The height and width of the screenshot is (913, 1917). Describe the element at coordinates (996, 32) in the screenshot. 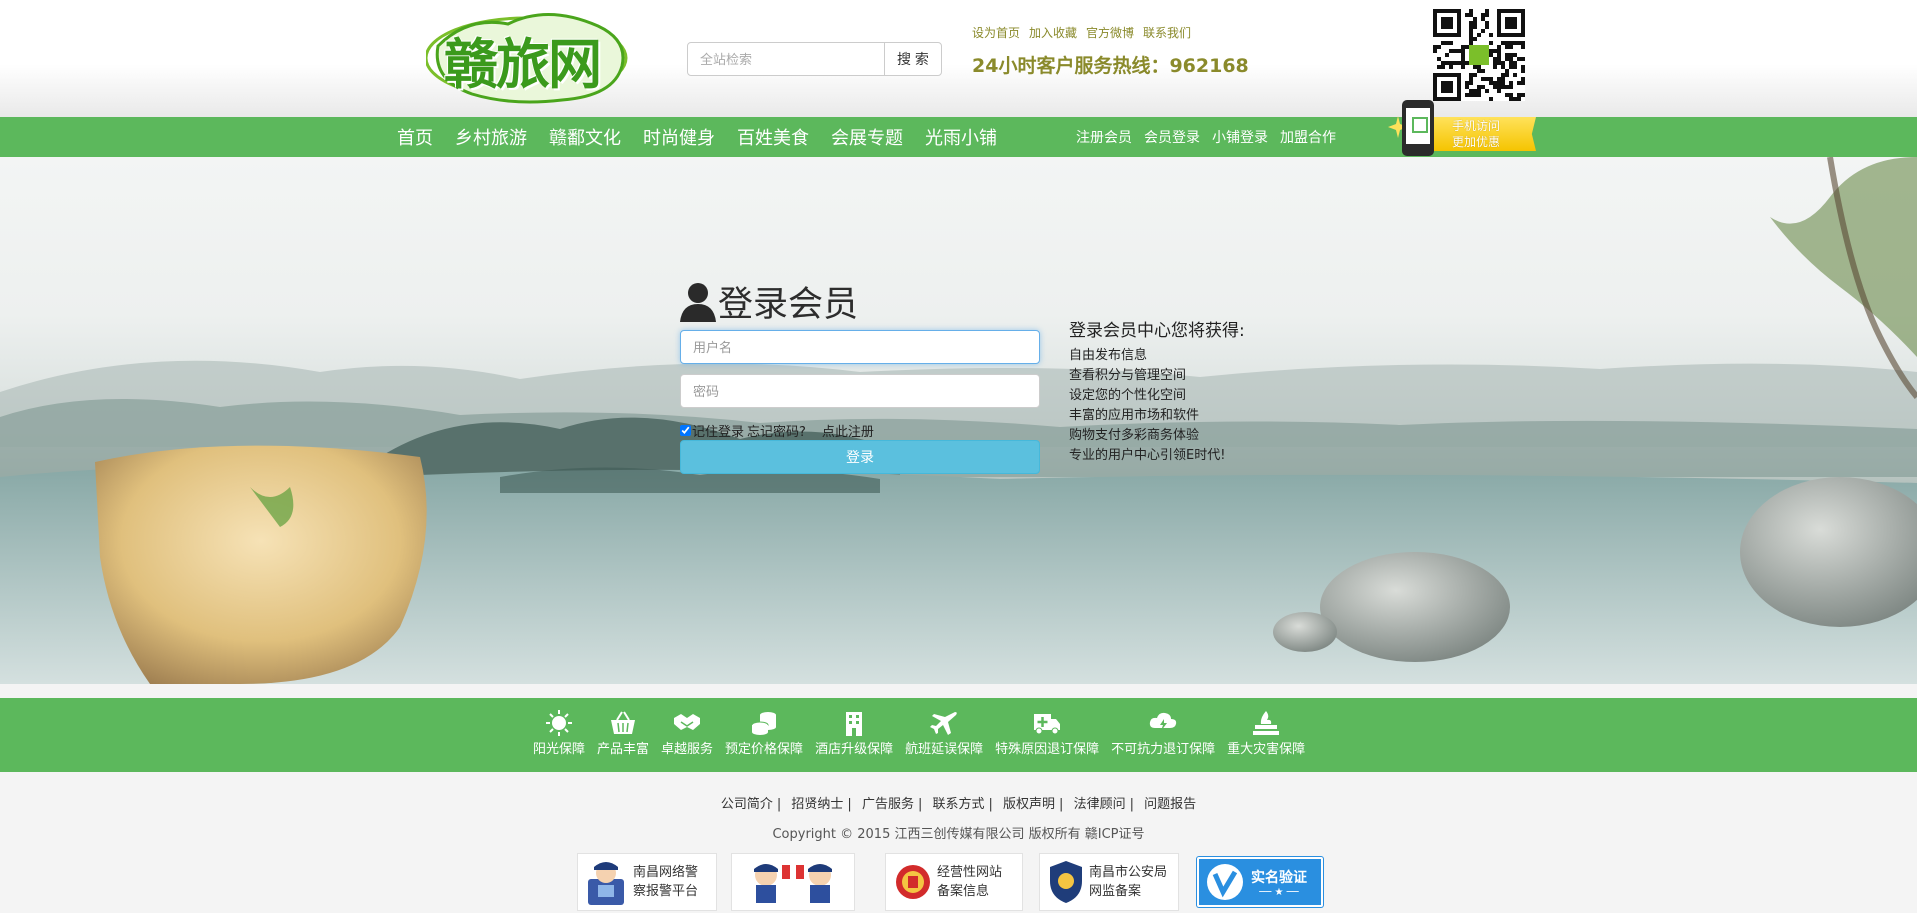

I see `set-homepage-link: 设为首页` at that location.